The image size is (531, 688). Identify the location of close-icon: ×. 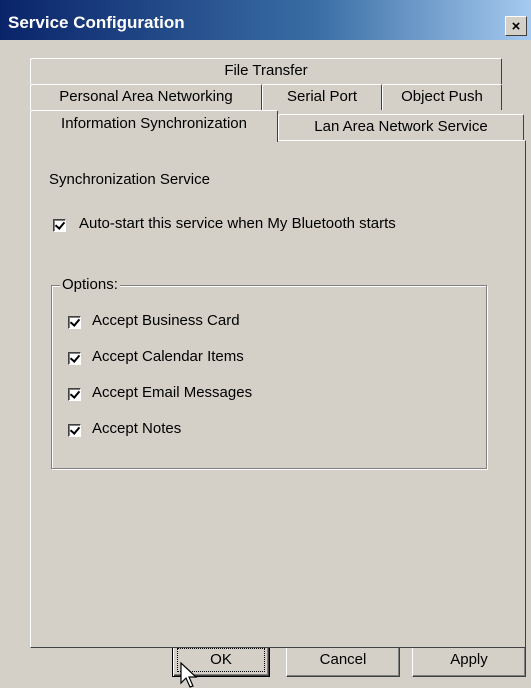
(516, 26).